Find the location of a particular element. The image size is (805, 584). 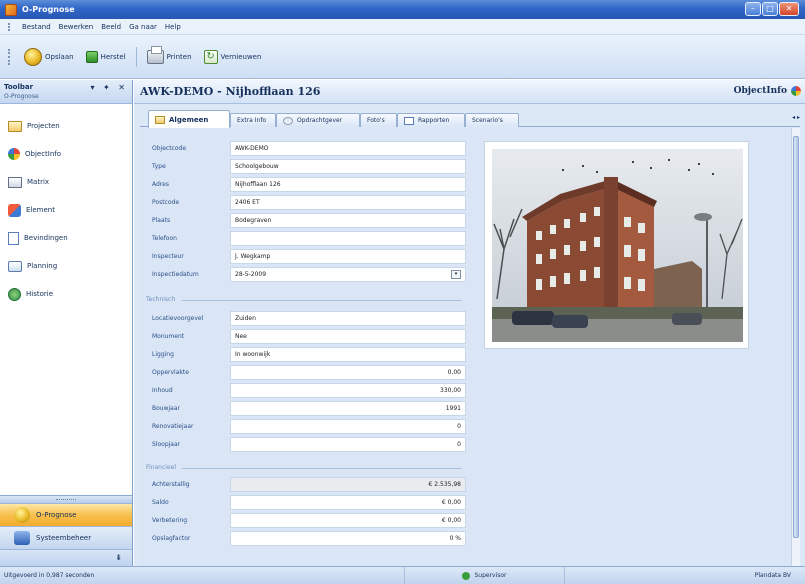

field-plaats: Plaats Bodegraven is located at coordinates (309, 220).